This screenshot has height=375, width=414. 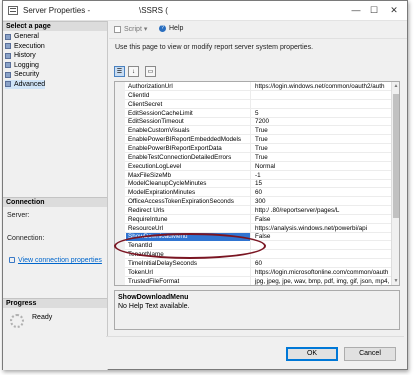 What do you see at coordinates (312, 354) in the screenshot?
I see `ok-button: OK` at bounding box center [312, 354].